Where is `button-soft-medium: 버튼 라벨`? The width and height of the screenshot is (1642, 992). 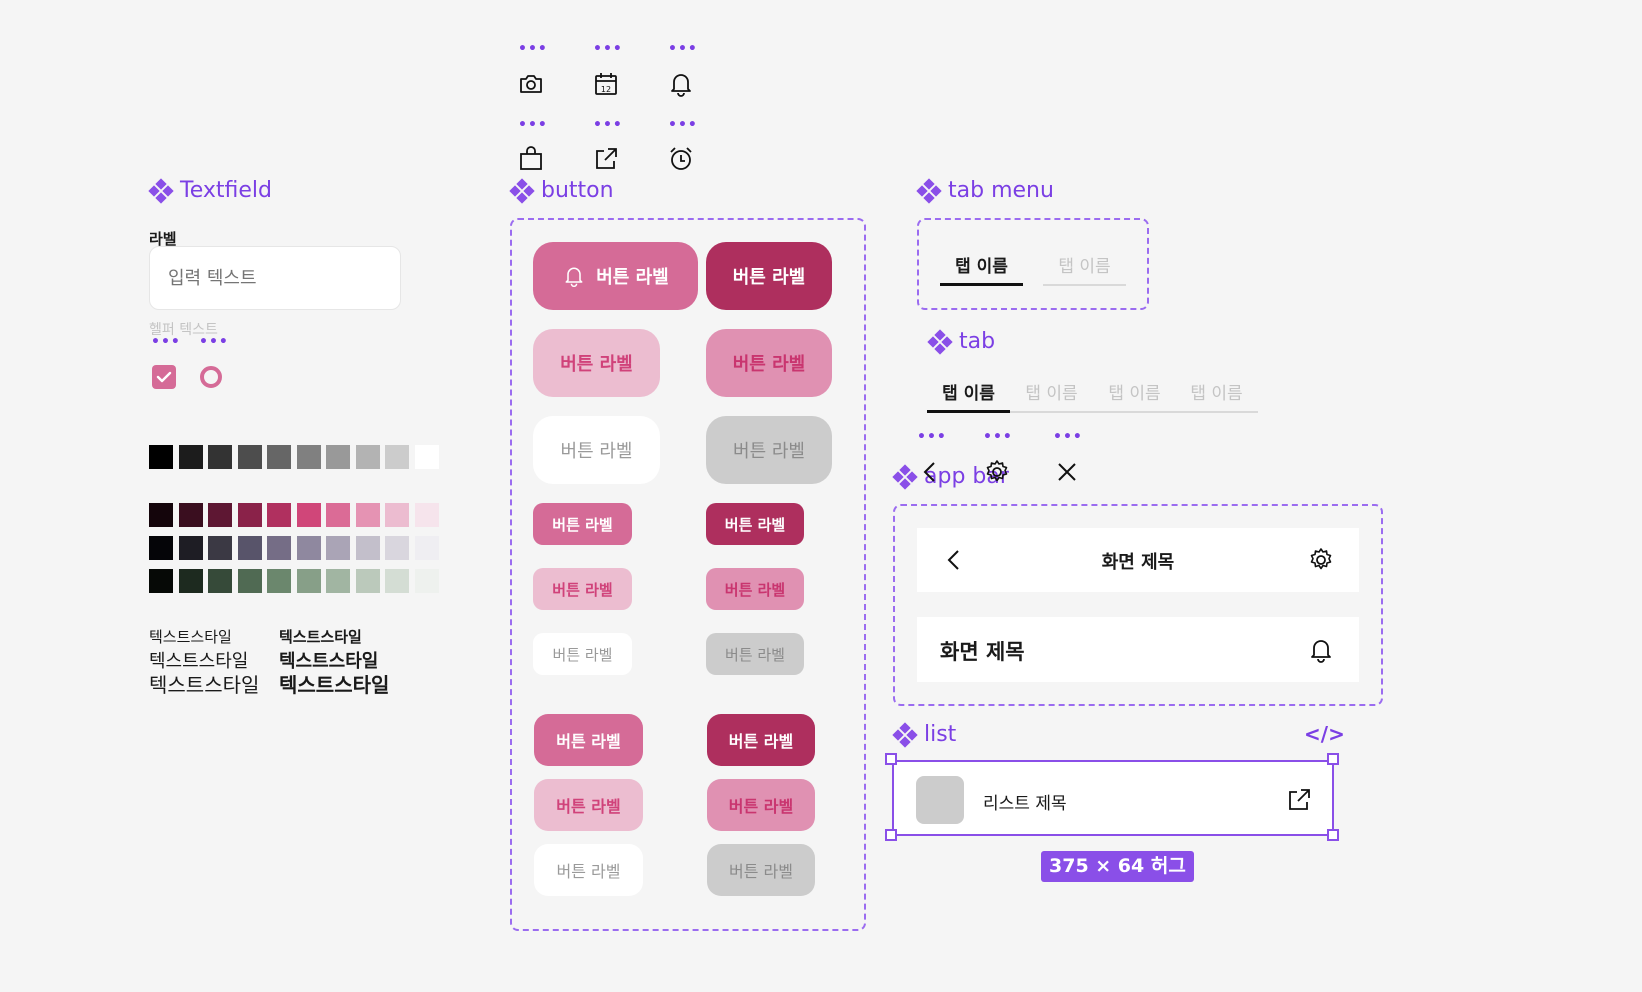
button-soft-medium: 버튼 라벨 is located at coordinates (588, 805).